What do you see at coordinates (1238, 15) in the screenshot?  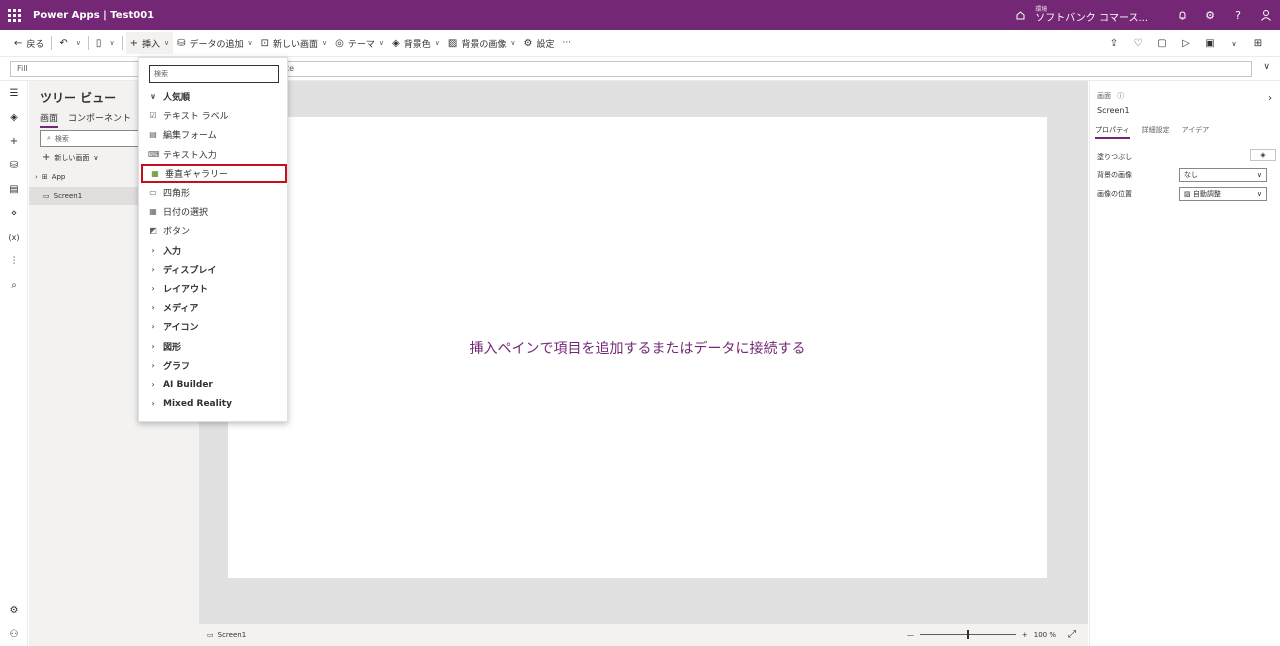 I see `help-icon: ?` at bounding box center [1238, 15].